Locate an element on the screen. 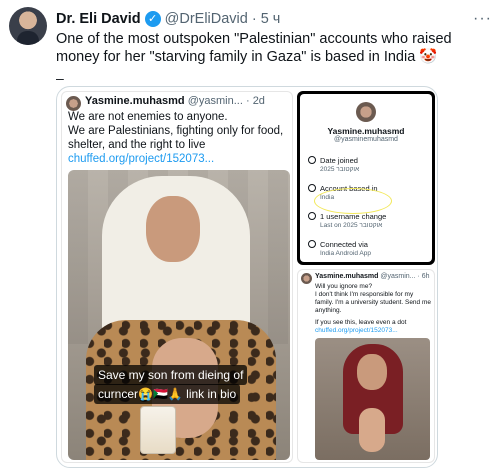 The height and width of the screenshot is (471, 500). photo-face is located at coordinates (173, 229).